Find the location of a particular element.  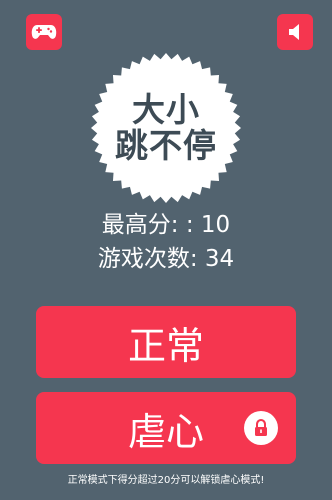

speaker-icon is located at coordinates (294, 32).